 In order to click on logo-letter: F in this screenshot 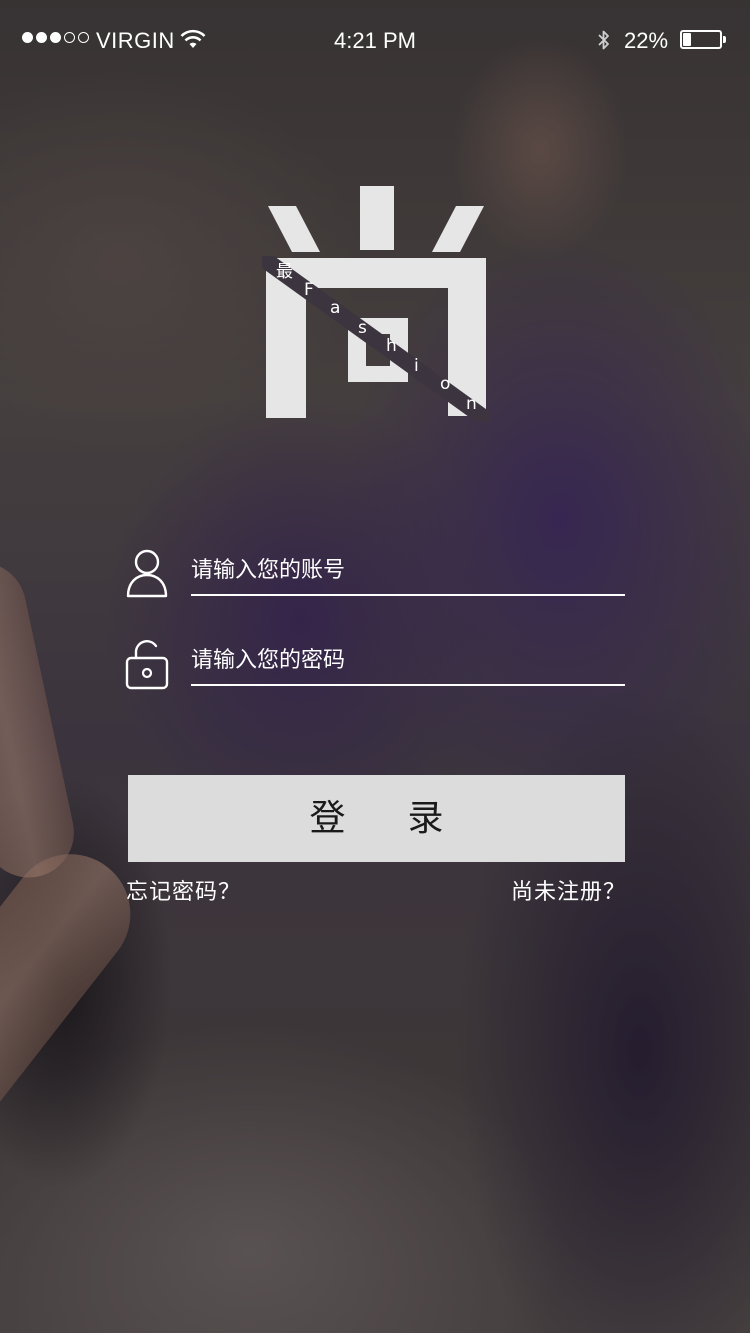, I will do `click(309, 290)`.